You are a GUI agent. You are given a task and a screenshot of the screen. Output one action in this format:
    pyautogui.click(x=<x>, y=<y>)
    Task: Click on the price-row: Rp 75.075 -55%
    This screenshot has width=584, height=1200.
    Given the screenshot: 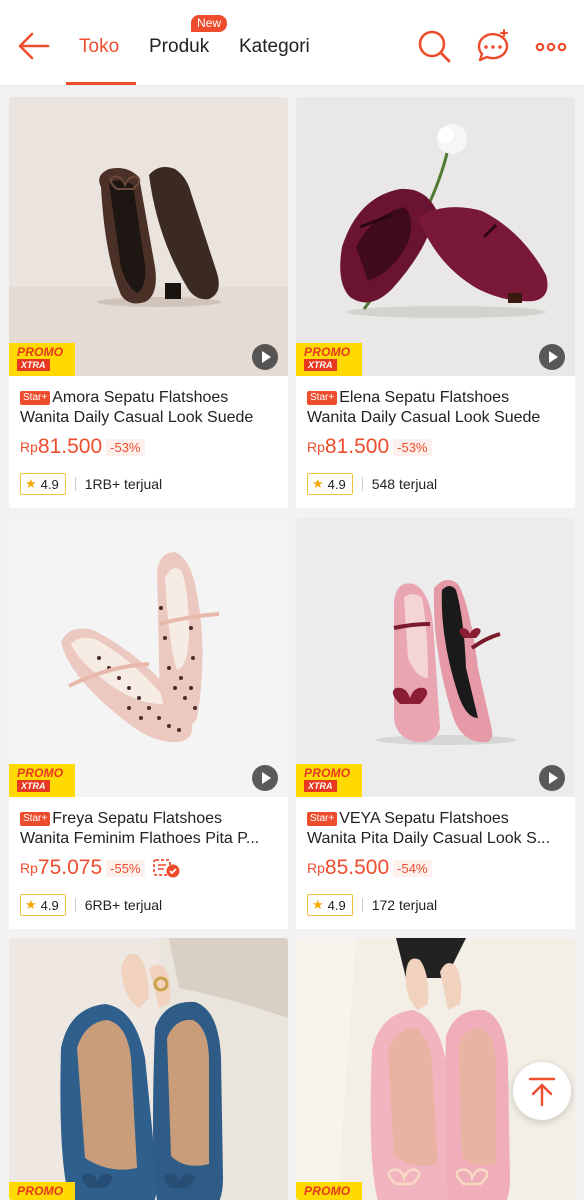 What is the action you would take?
    pyautogui.click(x=148, y=868)
    